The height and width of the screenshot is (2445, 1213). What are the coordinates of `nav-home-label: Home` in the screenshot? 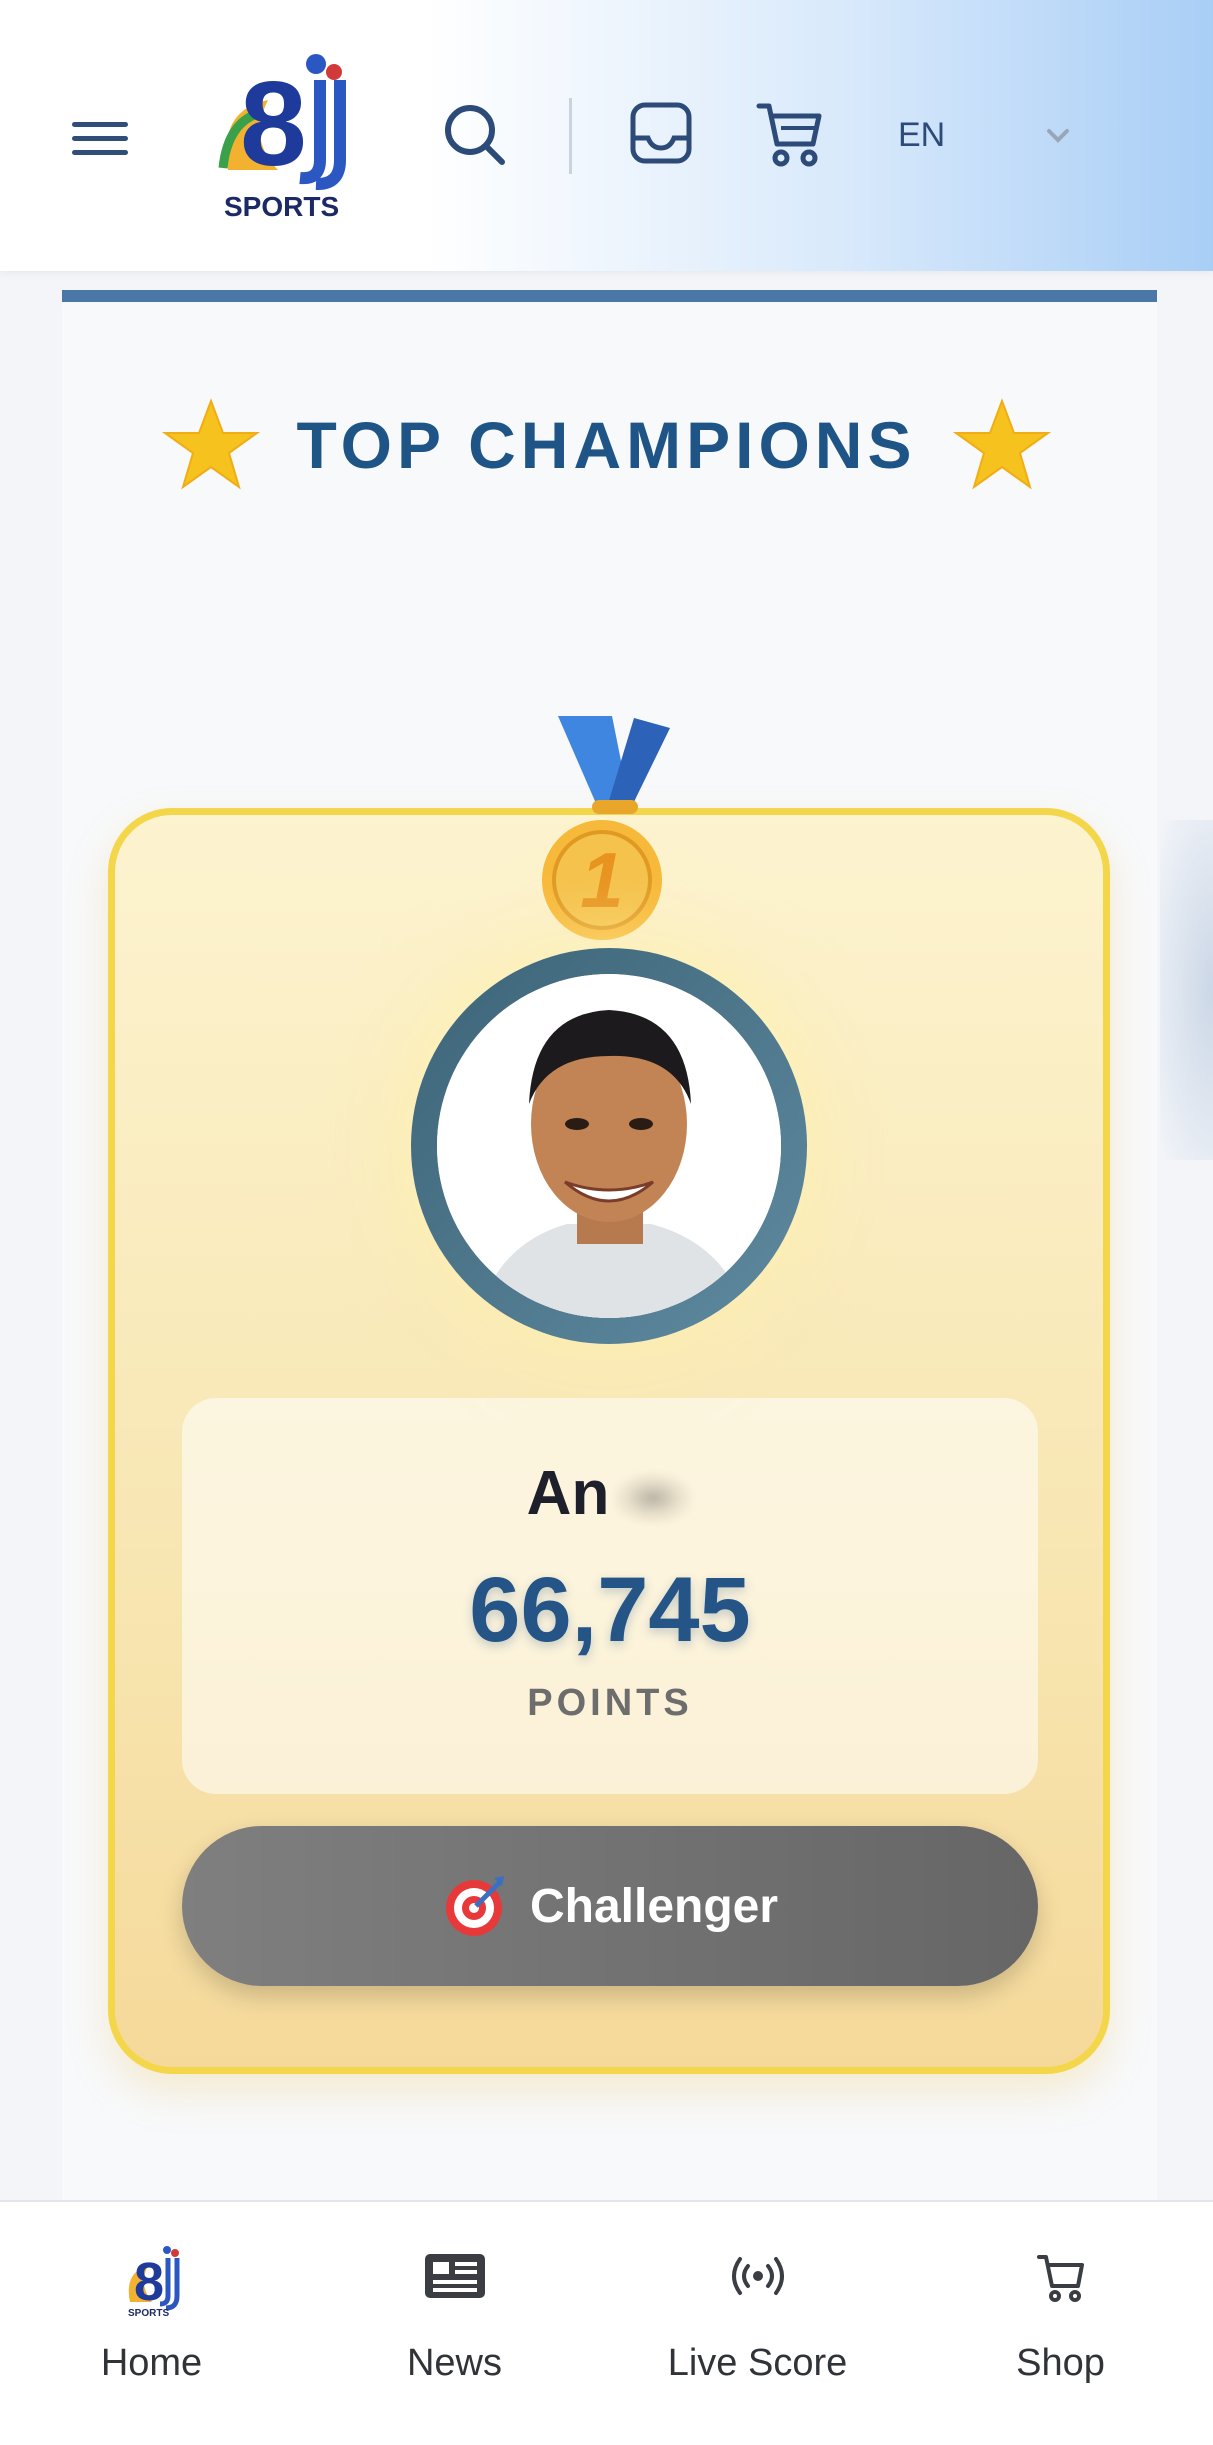 It's located at (151, 2363).